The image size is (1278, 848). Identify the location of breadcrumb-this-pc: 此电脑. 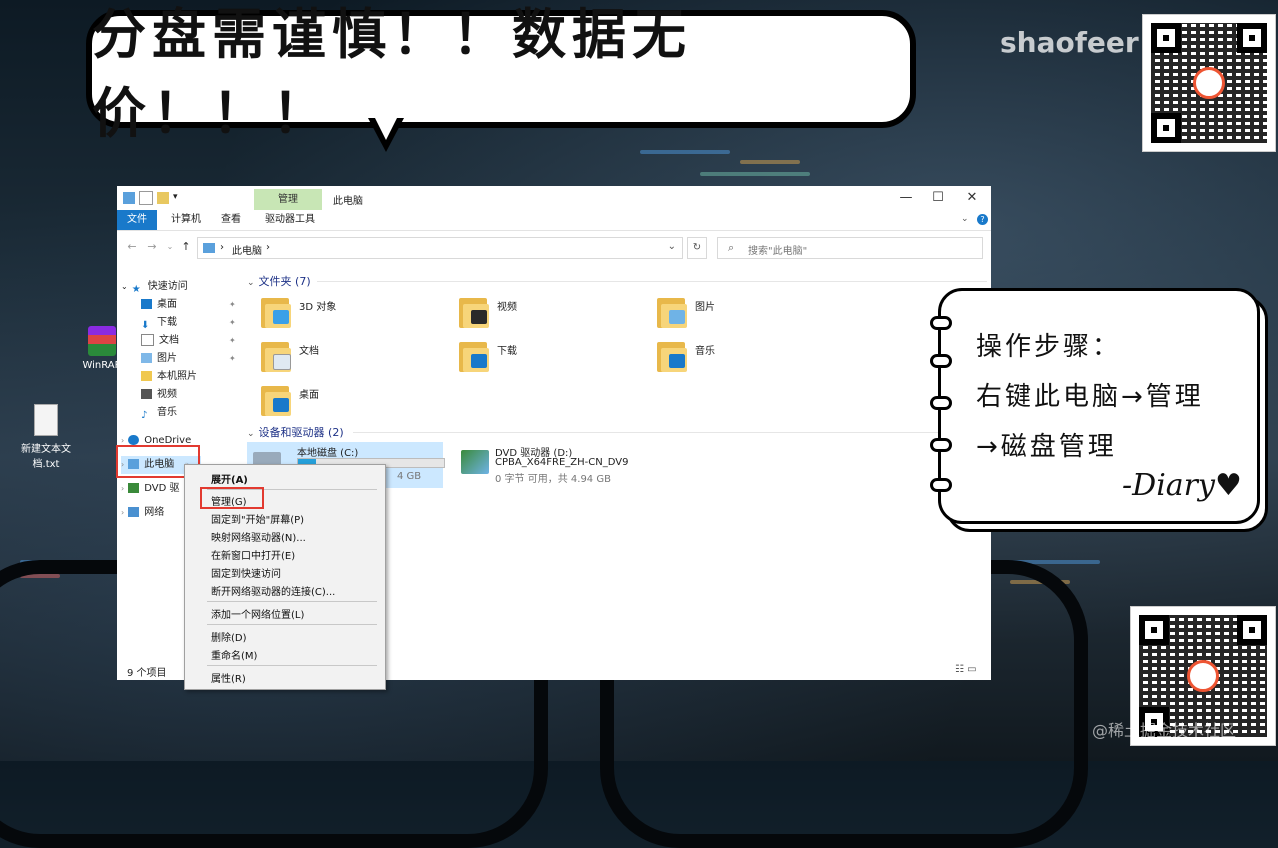
(247, 249).